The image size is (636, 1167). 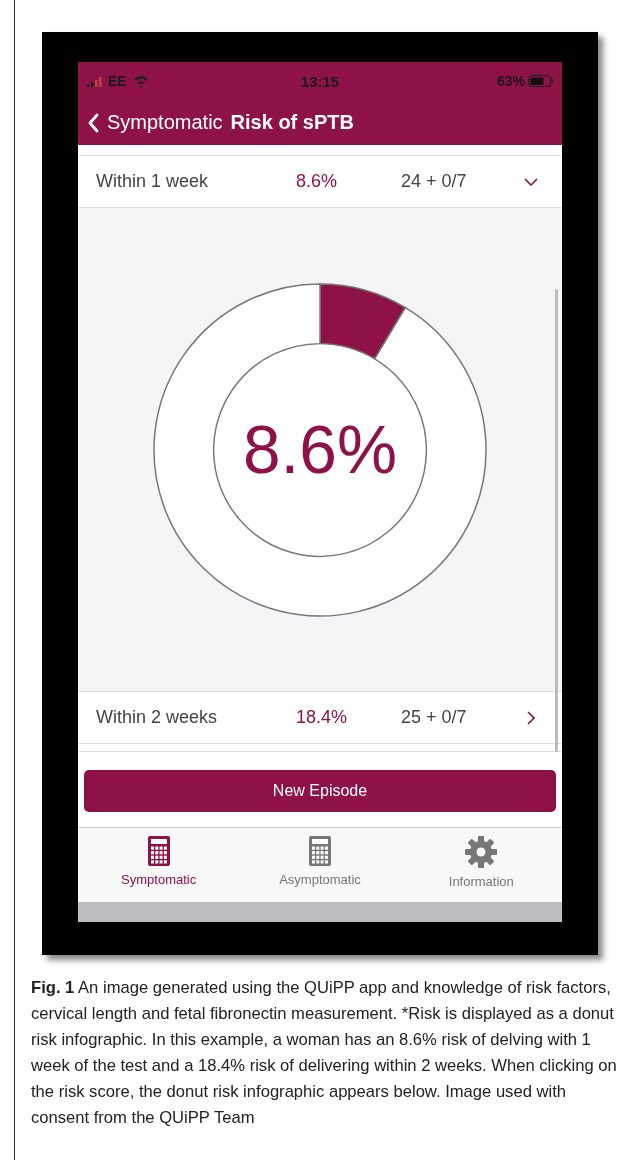 What do you see at coordinates (320, 791) in the screenshot?
I see `new-episode-button: New Episode` at bounding box center [320, 791].